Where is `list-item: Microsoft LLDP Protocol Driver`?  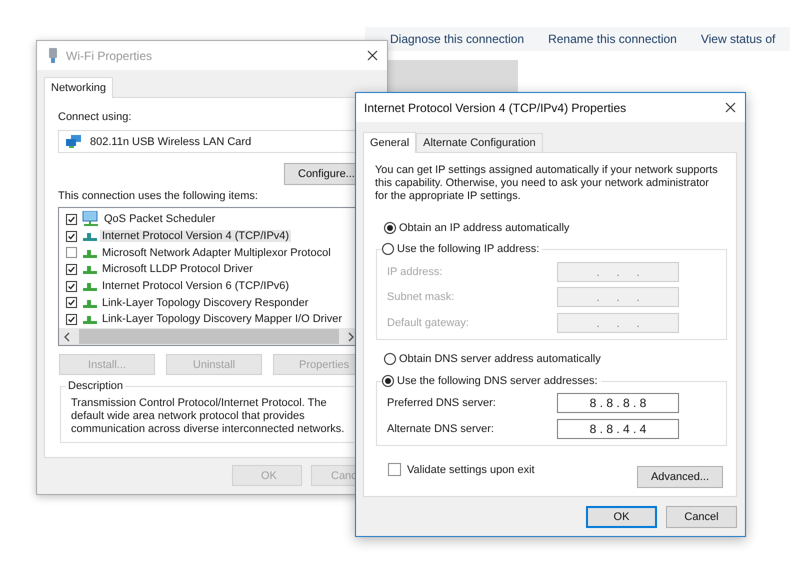 list-item: Microsoft LLDP Protocol Driver is located at coordinates (177, 269).